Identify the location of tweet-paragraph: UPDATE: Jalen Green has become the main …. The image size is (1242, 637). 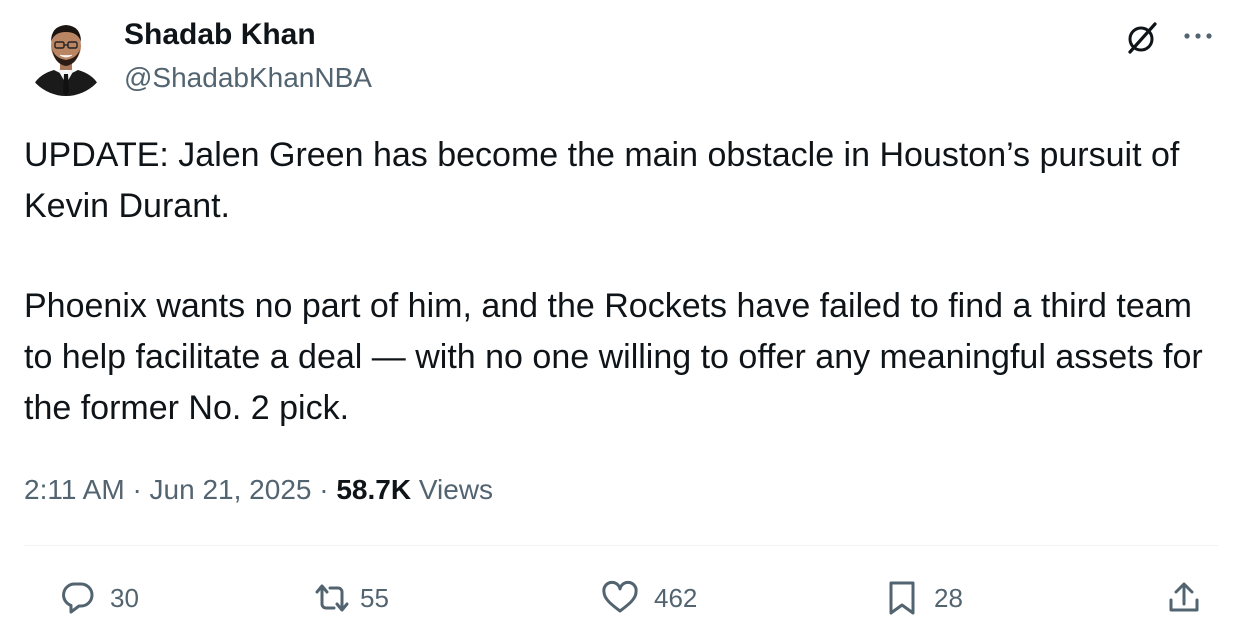
(602, 180).